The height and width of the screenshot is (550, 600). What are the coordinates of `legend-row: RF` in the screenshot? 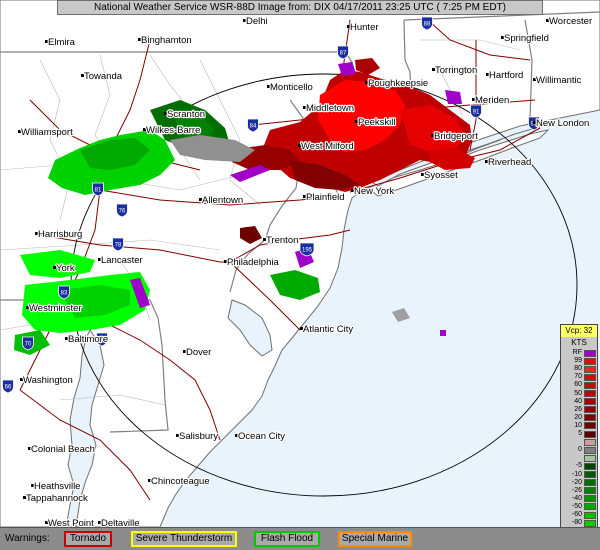 It's located at (579, 353).